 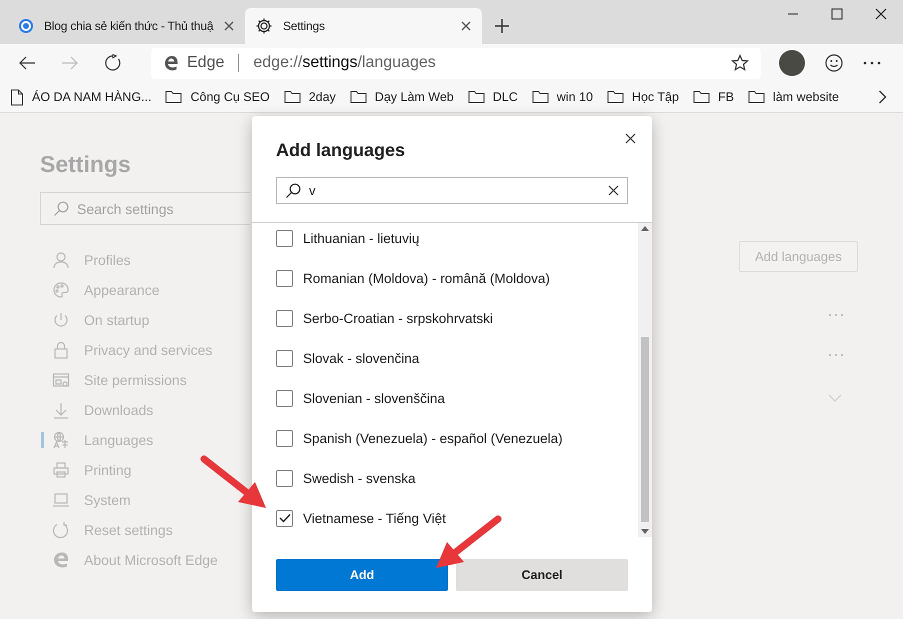 I want to click on browser-tab: Blog chia sẻ kiến thức - Thủ thuậ, so click(x=126, y=26).